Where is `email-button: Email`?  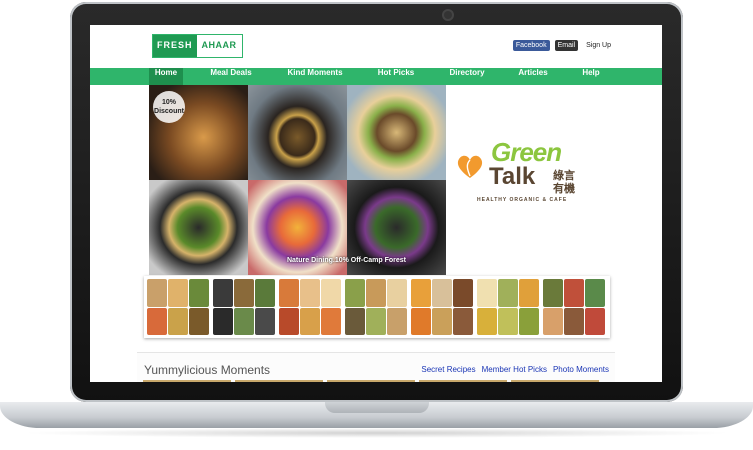
email-button: Email is located at coordinates (566, 45).